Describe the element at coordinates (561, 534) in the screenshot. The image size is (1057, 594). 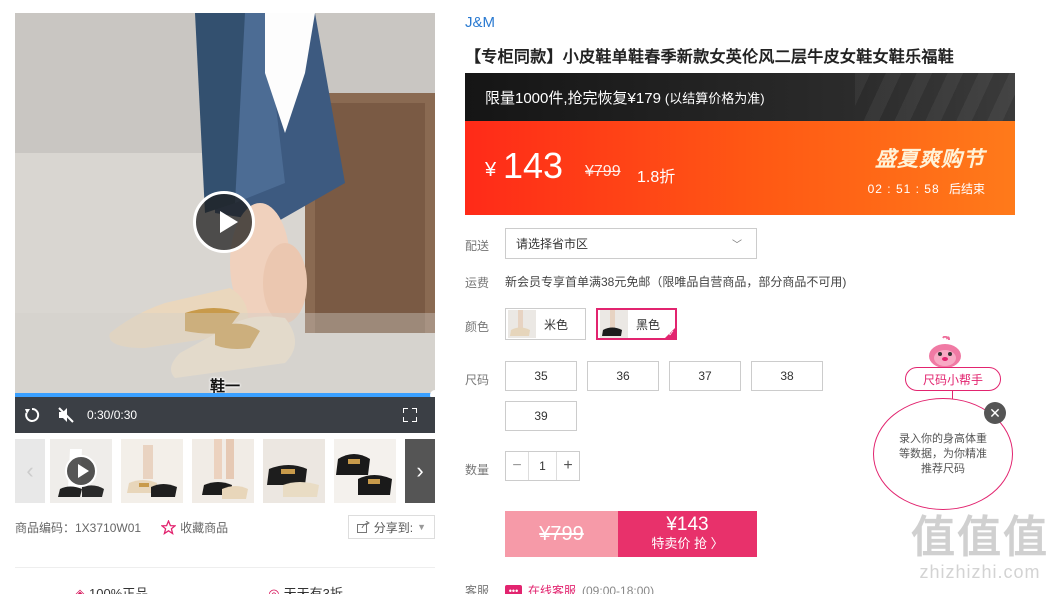
I see `buy-original-price: ¥799` at that location.